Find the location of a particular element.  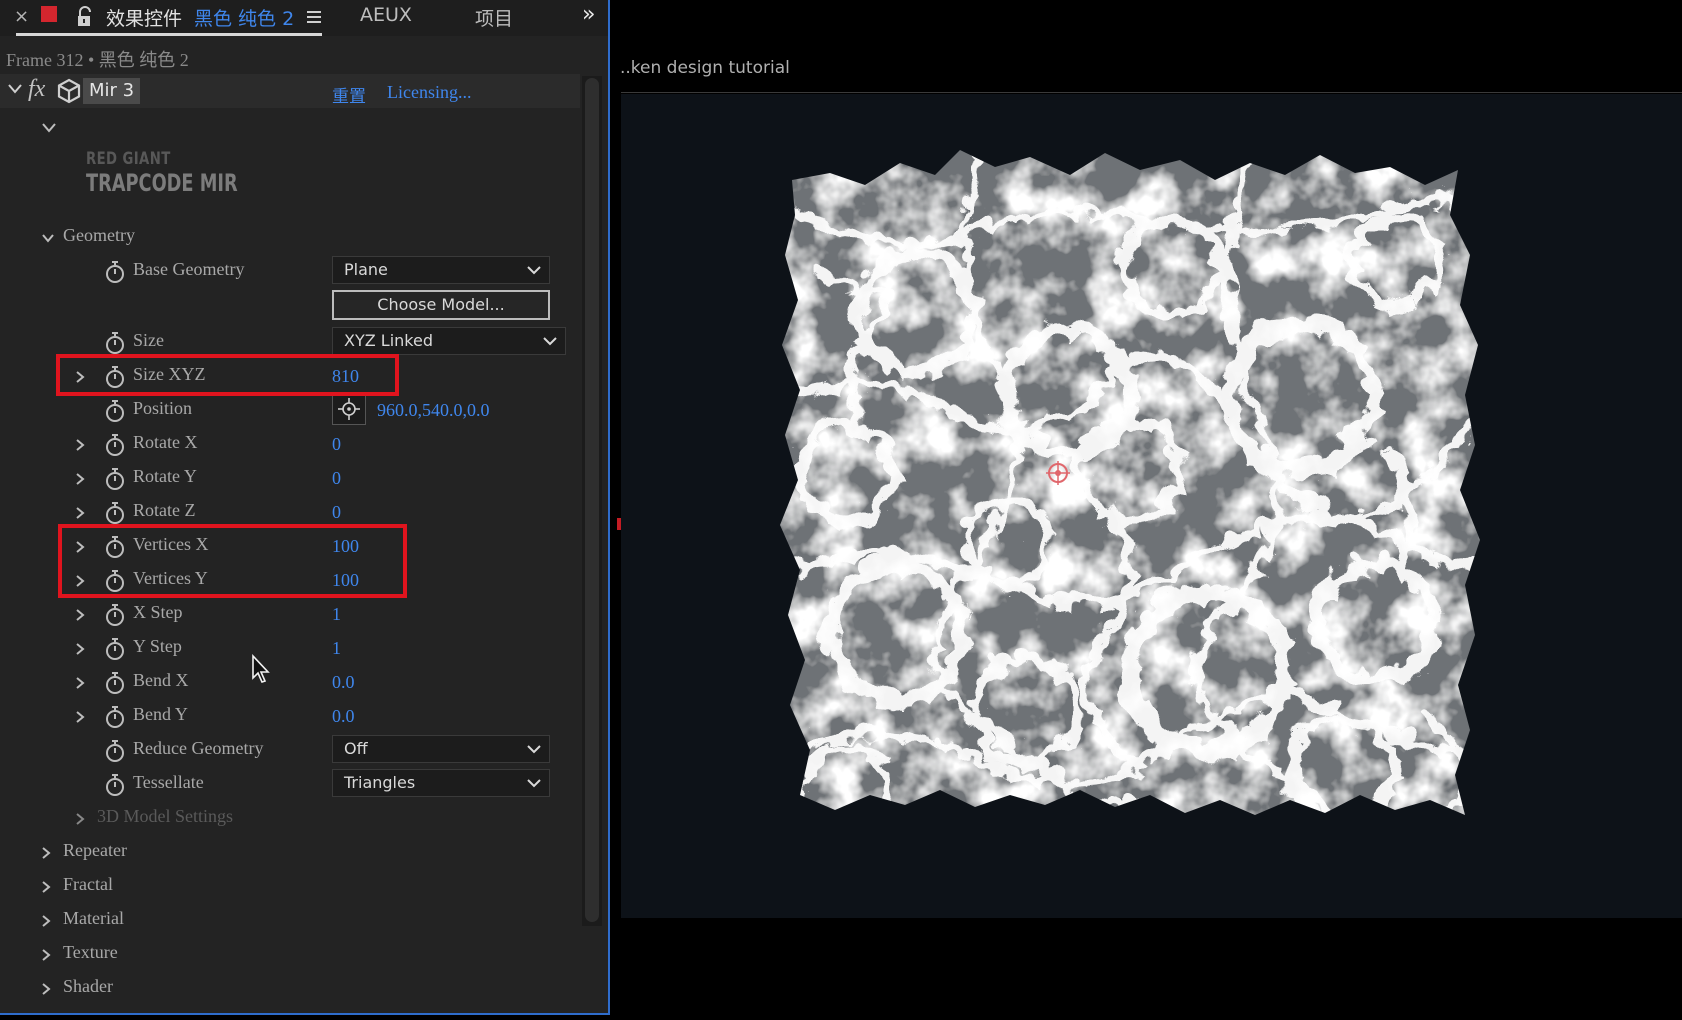

label-color-swatch is located at coordinates (49, 14).